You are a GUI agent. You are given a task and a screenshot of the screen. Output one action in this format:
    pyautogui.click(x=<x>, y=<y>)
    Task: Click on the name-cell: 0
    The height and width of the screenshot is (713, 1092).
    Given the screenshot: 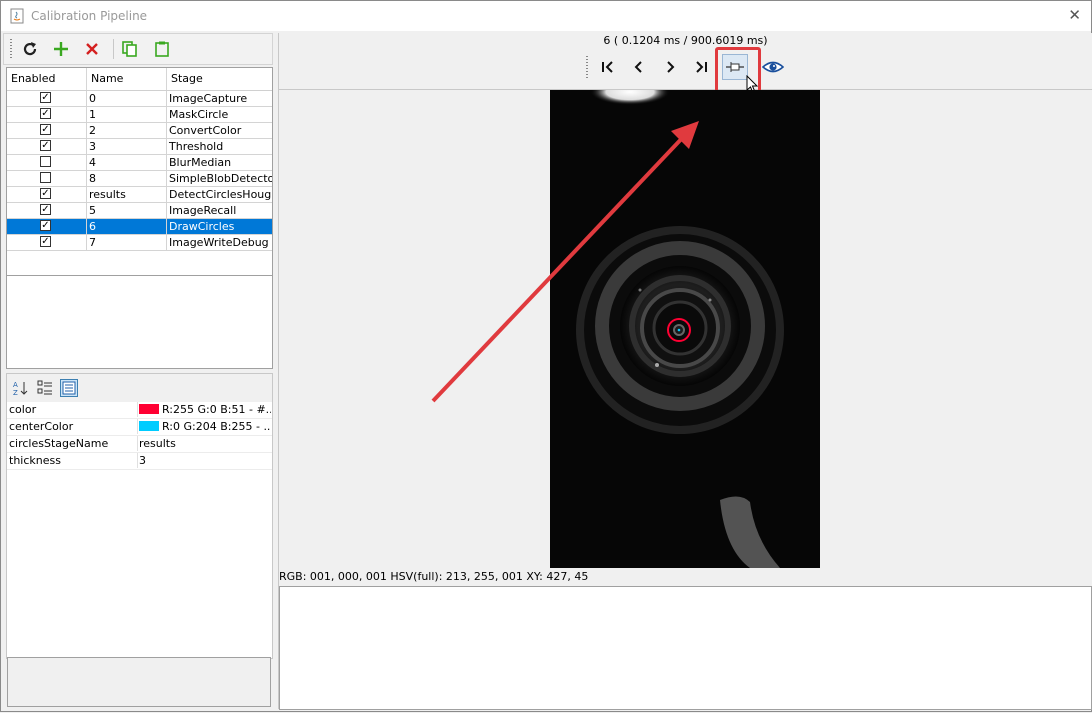 What is the action you would take?
    pyautogui.click(x=127, y=98)
    